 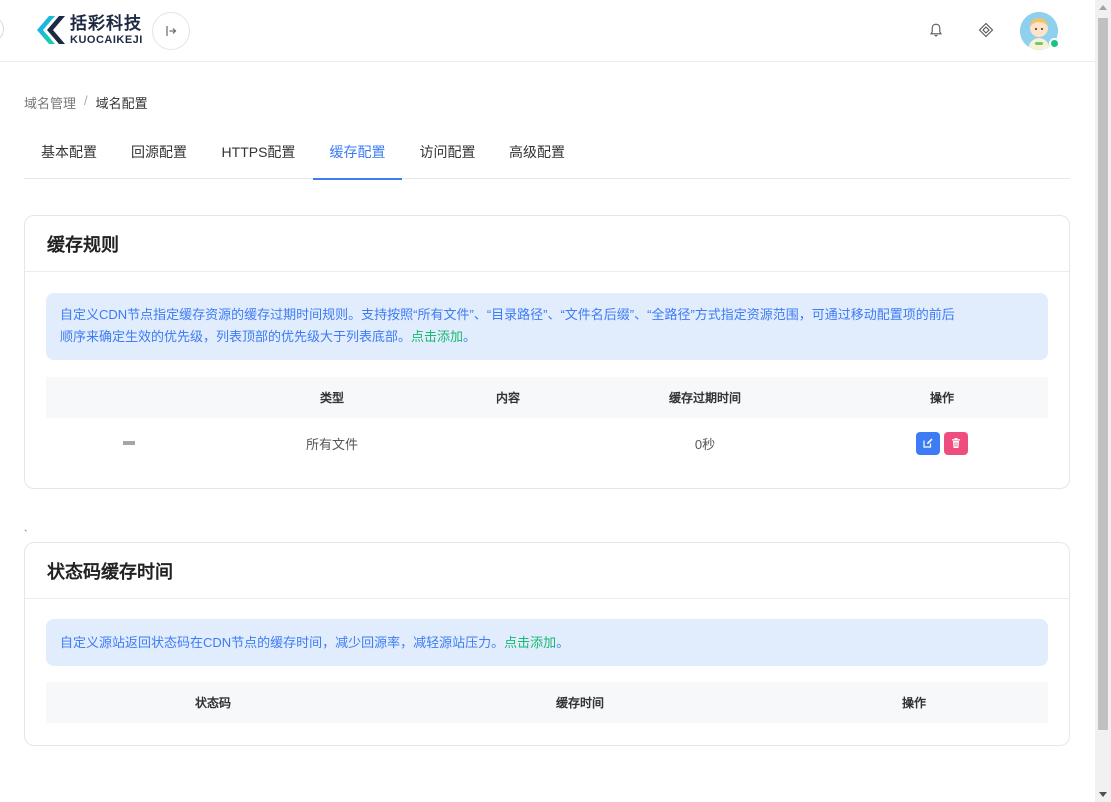 I want to click on scroll-up-arrow-icon, so click(x=1103, y=7).